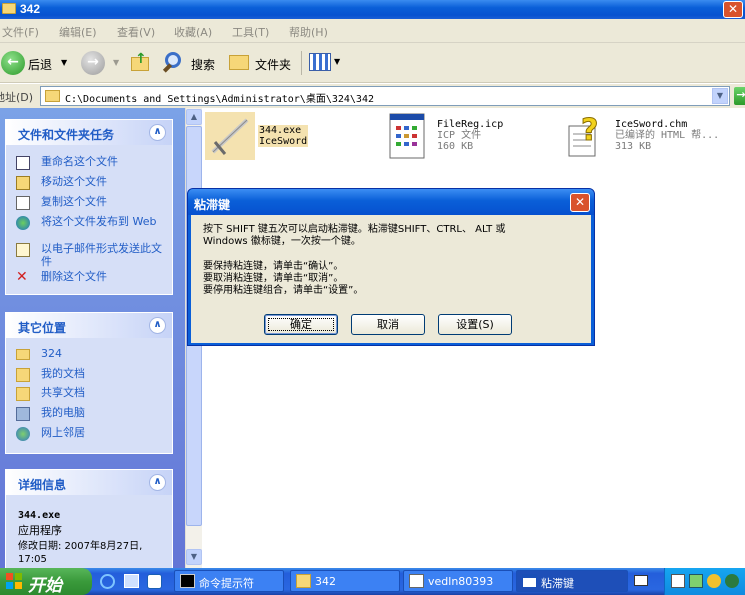  Describe the element at coordinates (720, 96) in the screenshot. I see `address-dropdown-button: ▼` at that location.